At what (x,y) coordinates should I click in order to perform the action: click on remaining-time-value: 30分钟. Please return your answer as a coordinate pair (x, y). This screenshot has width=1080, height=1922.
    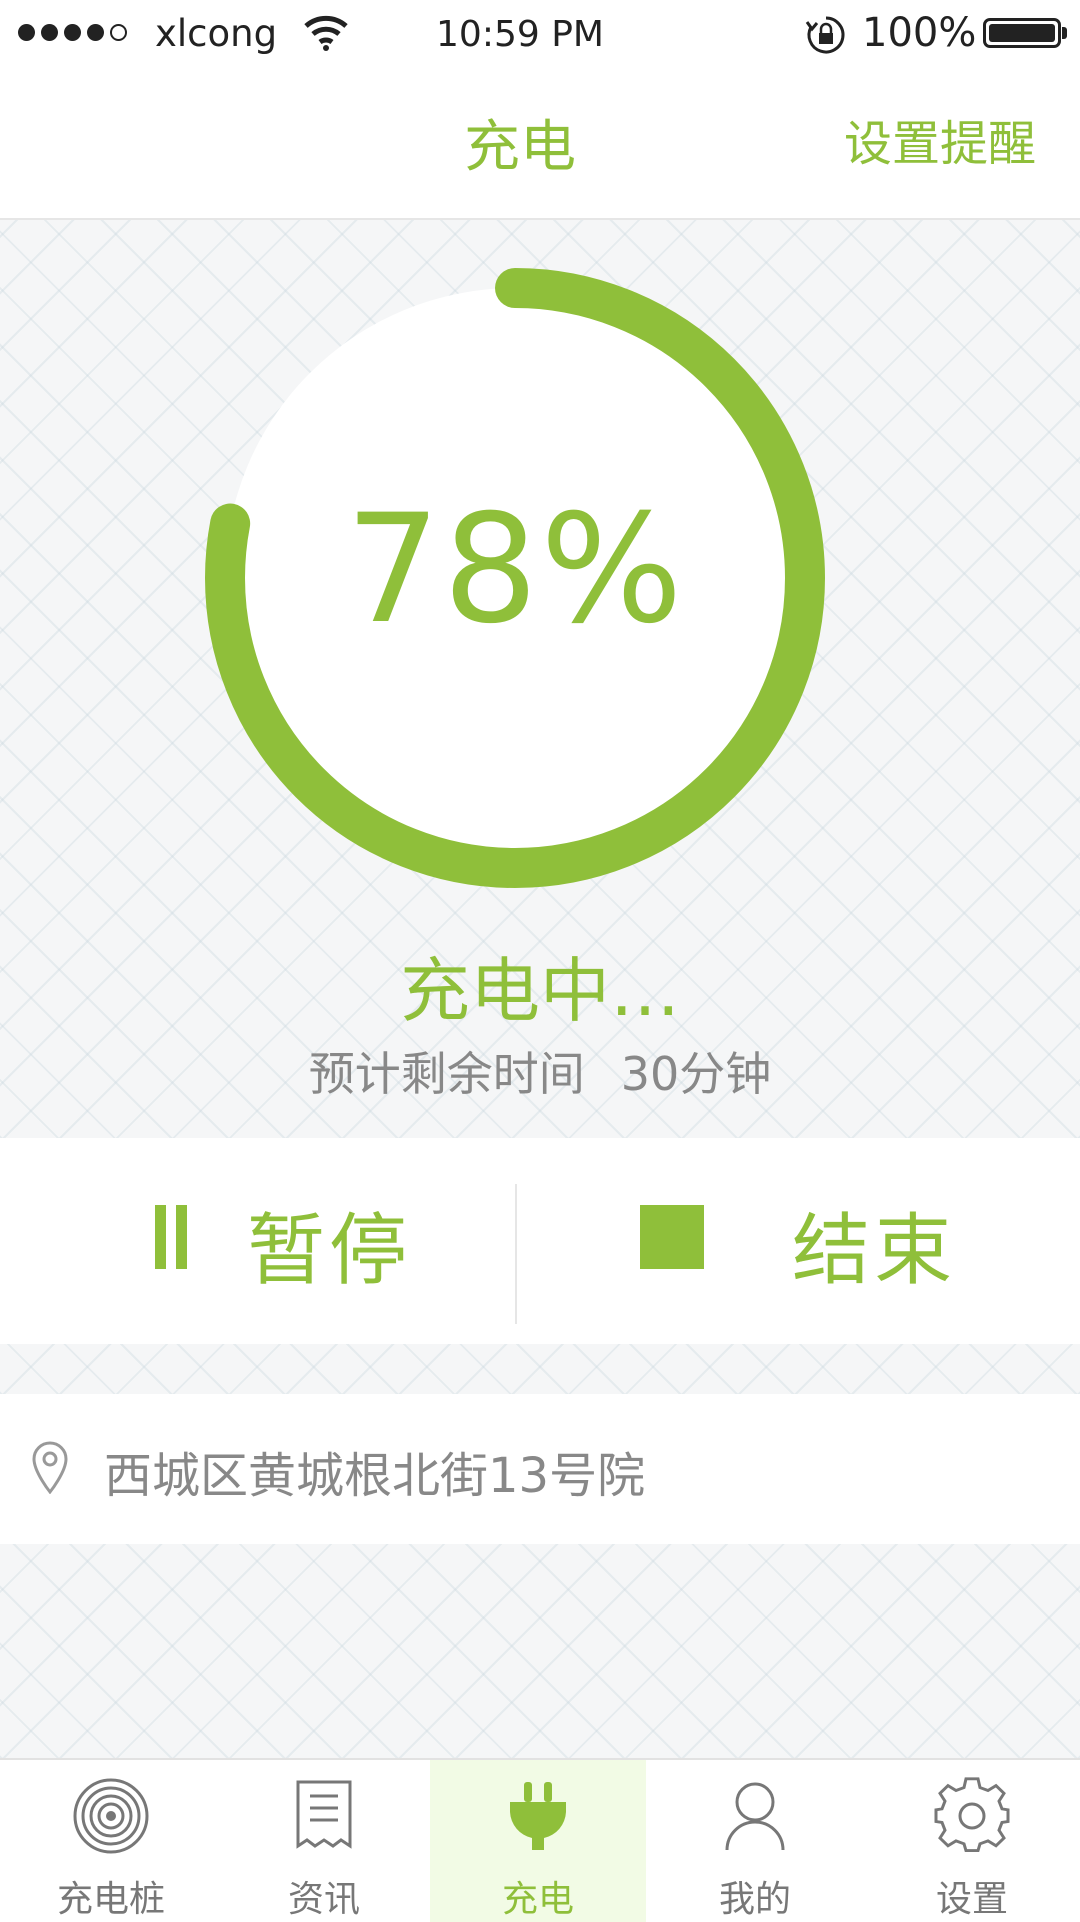
    Looking at the image, I should click on (696, 1074).